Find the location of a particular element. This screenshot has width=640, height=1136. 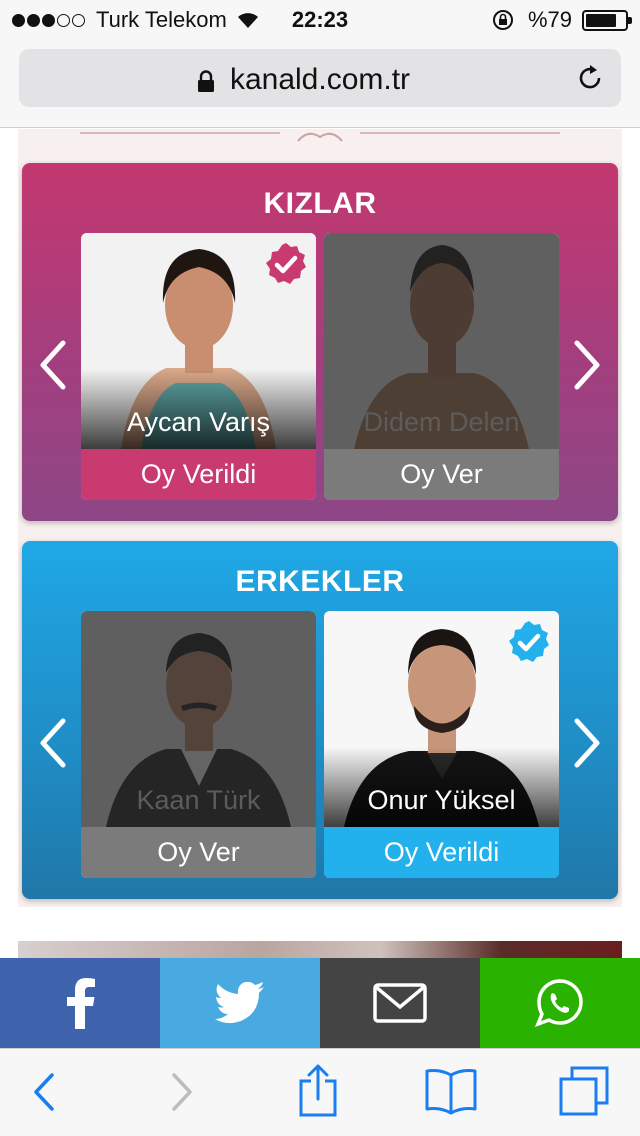

boys-prev-arrow-icon is located at coordinates (53, 743).